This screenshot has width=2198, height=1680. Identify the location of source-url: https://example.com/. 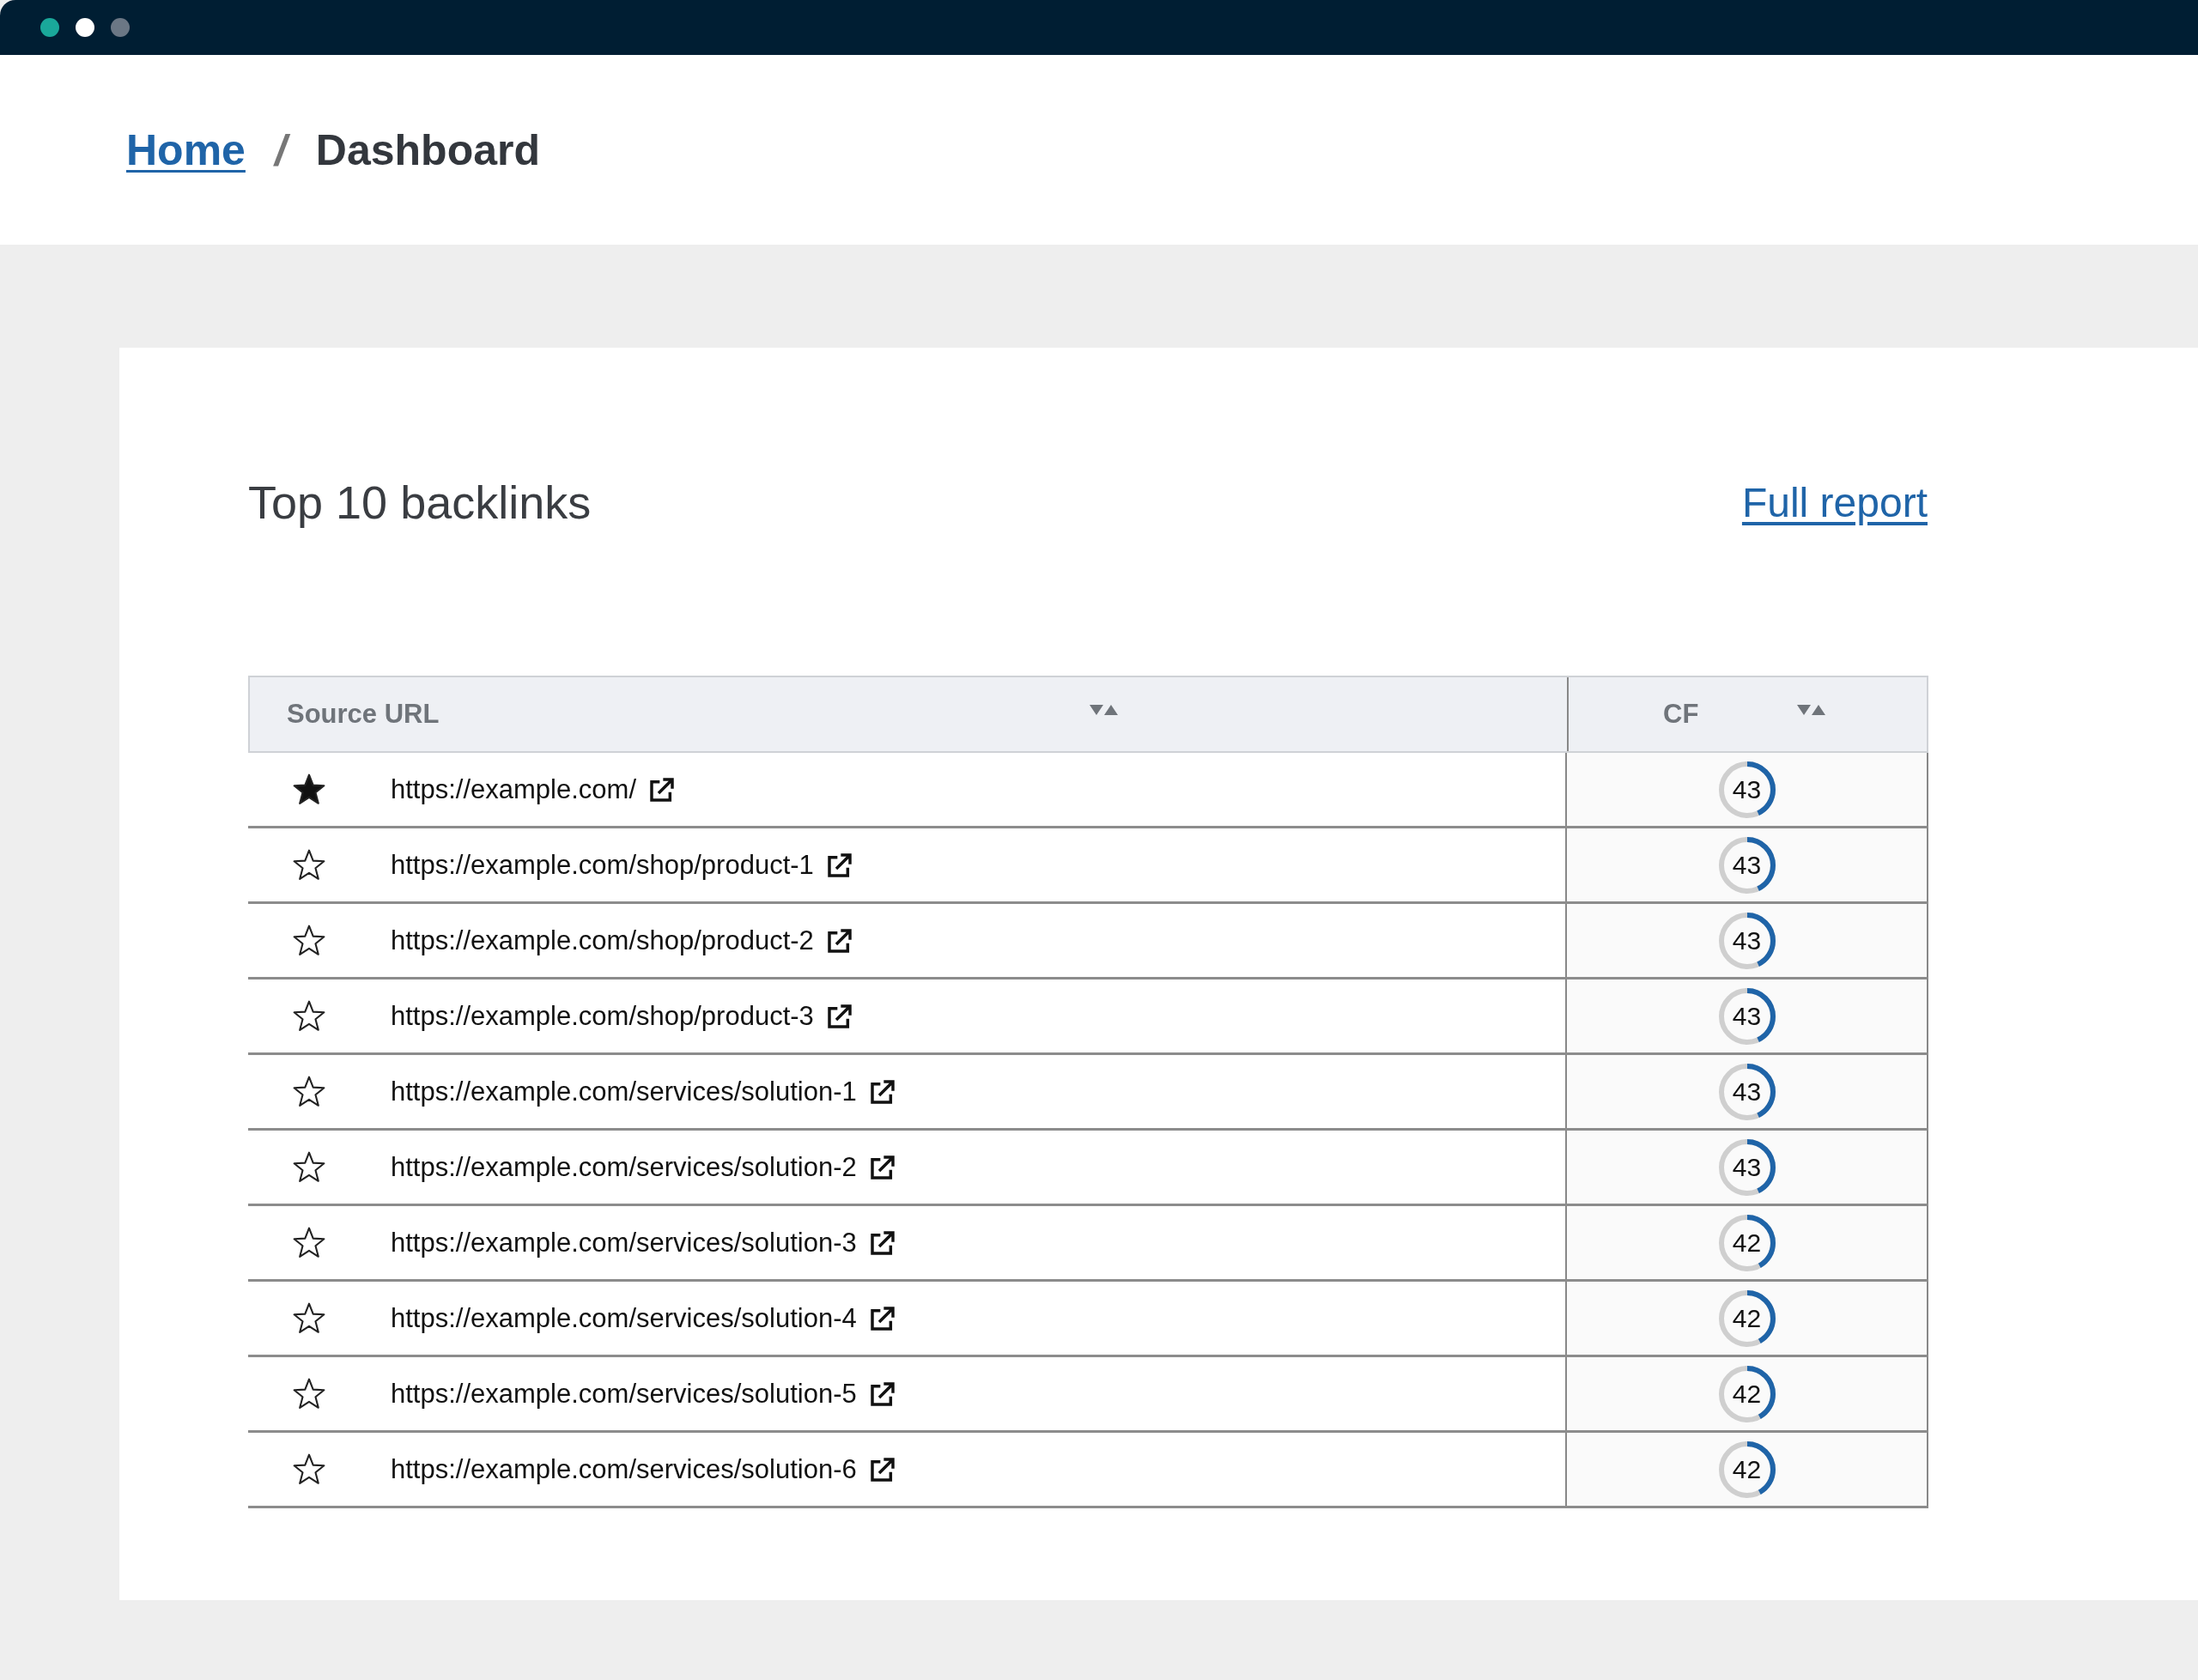
(513, 789).